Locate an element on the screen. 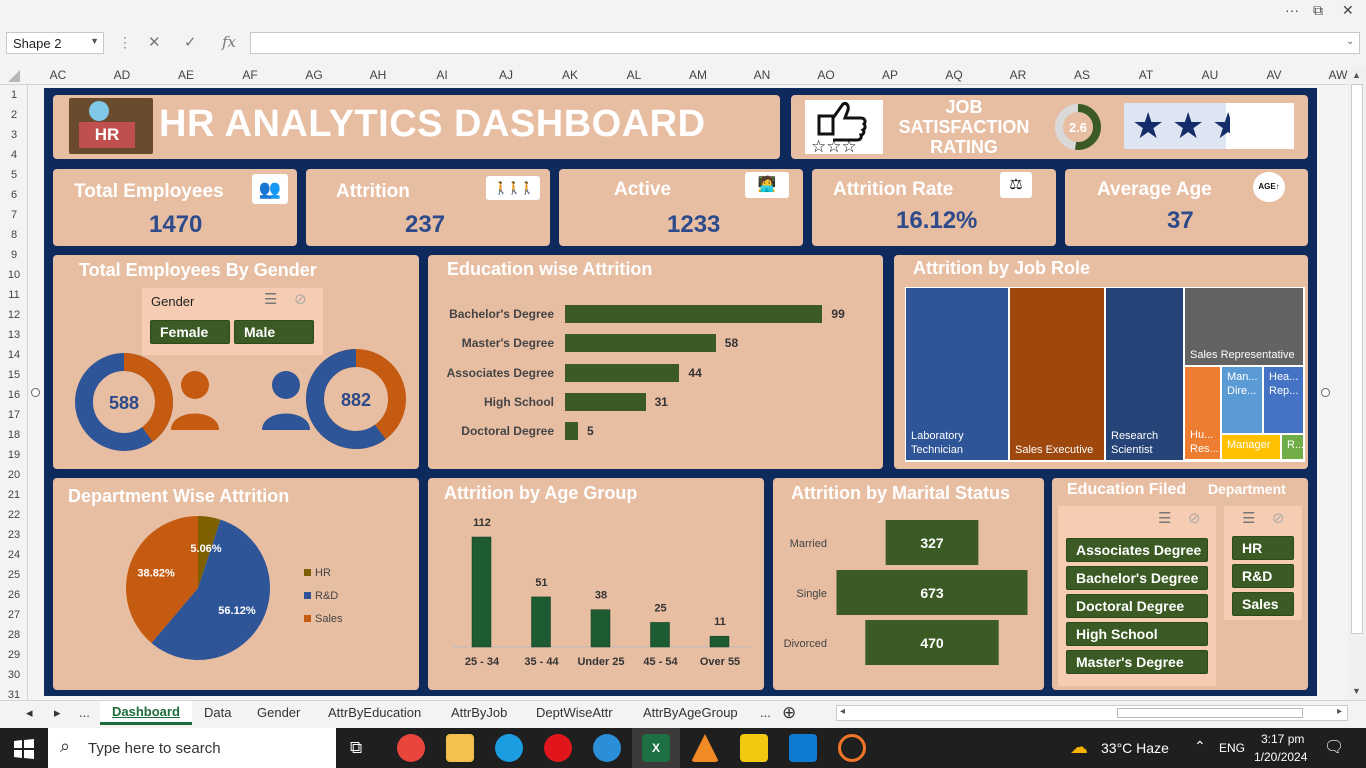  column-header: AM is located at coordinates (698, 75).